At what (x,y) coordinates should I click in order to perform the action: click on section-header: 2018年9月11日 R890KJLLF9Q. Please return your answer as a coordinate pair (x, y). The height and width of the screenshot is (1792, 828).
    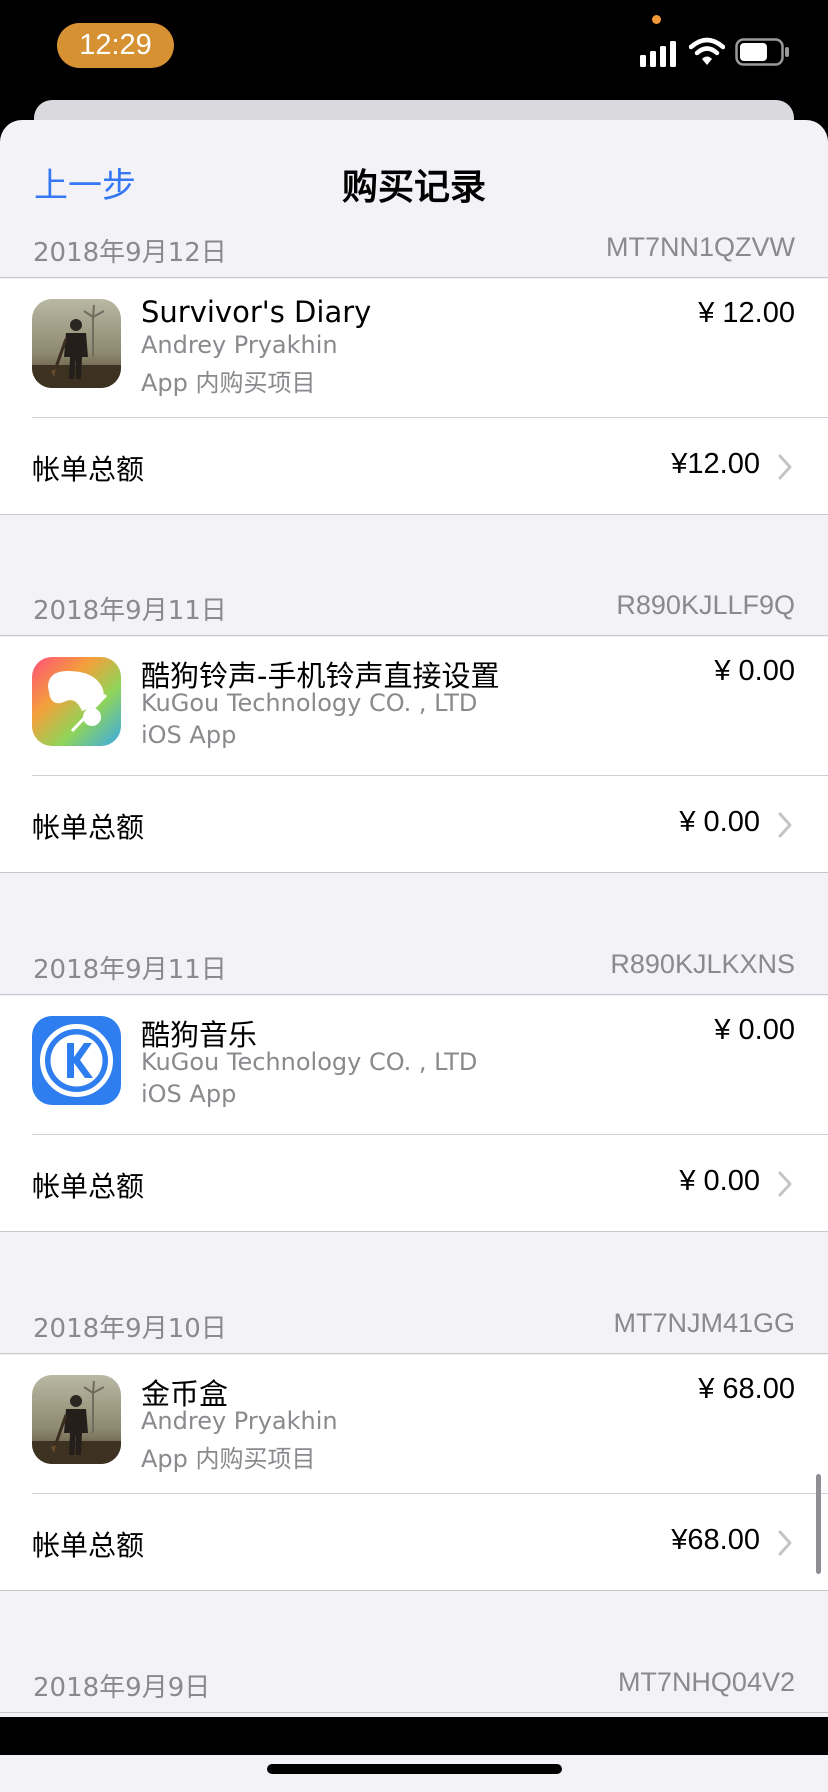
    Looking at the image, I should click on (414, 606).